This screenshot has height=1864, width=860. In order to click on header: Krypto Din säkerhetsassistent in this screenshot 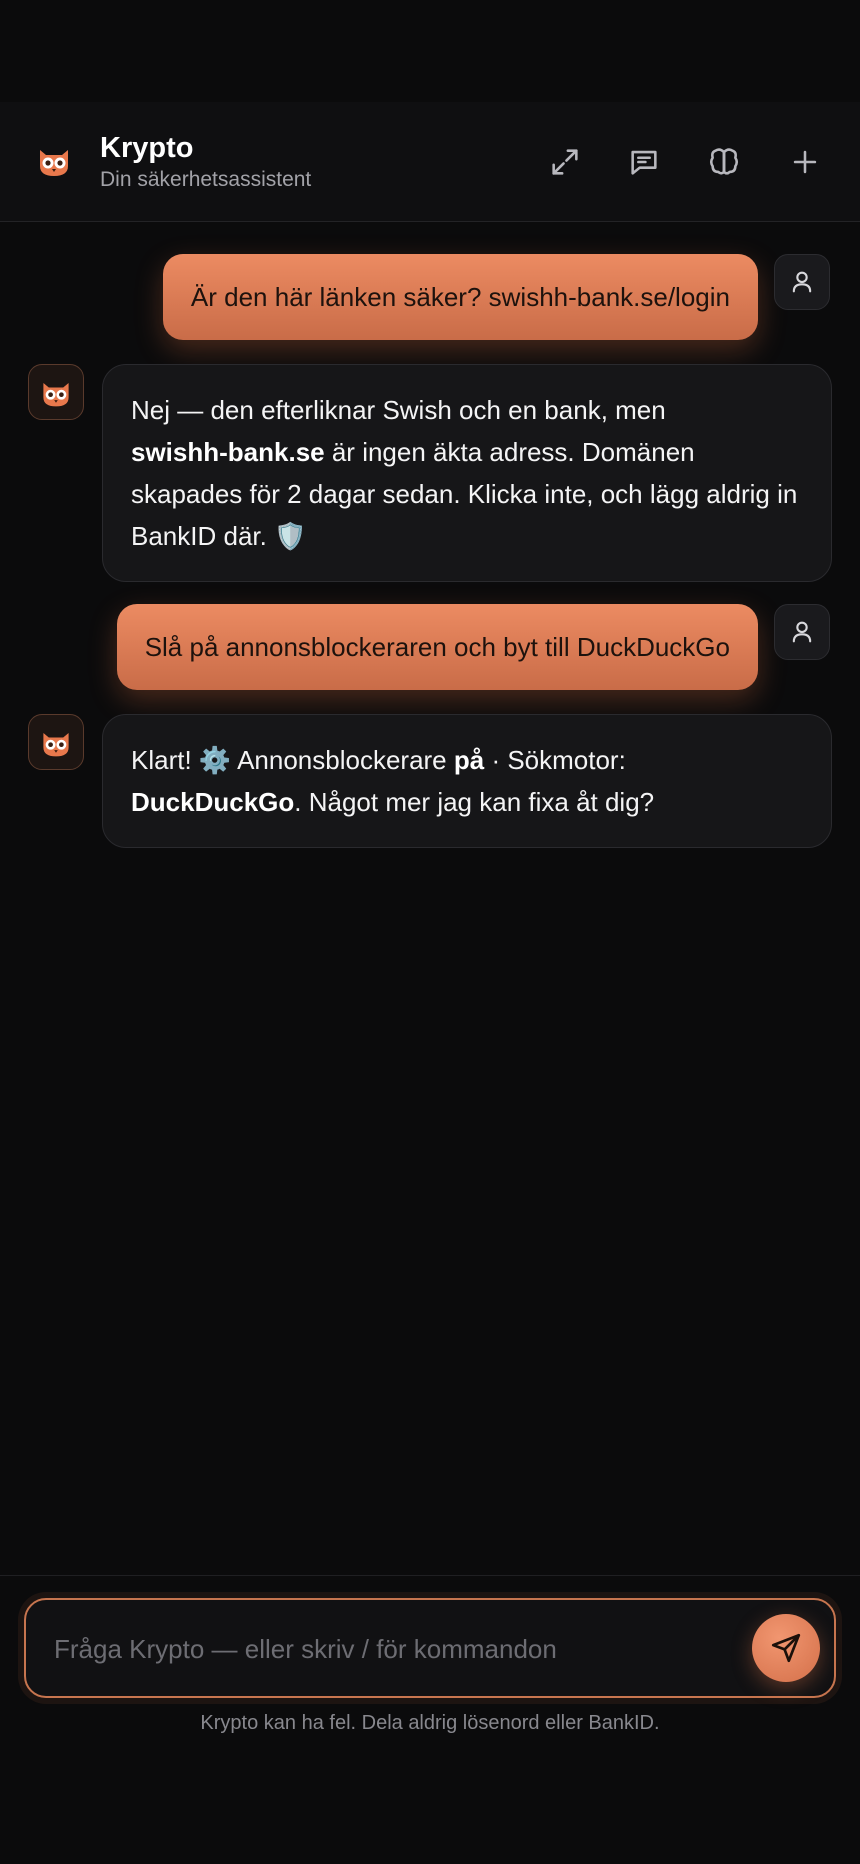, I will do `click(430, 162)`.